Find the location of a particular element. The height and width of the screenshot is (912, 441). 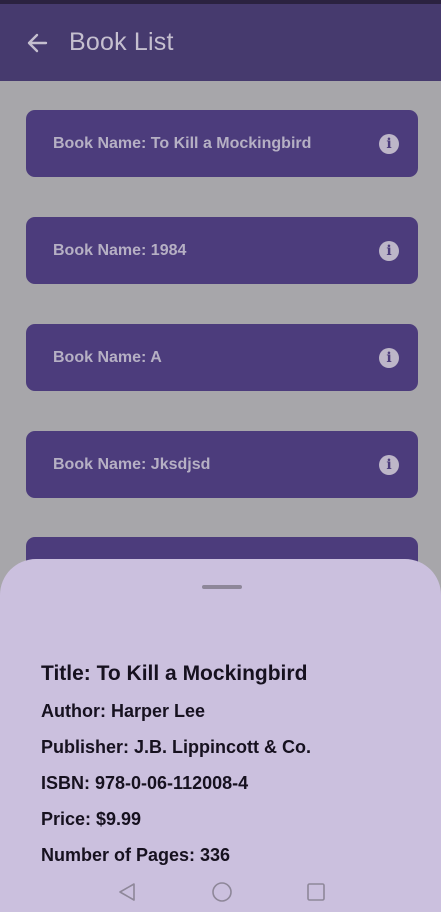

arrow-back-icon is located at coordinates (37, 42).